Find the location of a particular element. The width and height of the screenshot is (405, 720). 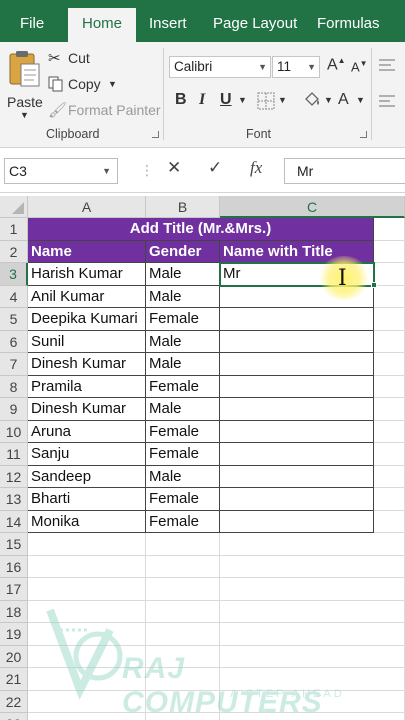

tab-insert: Insert is located at coordinates (168, 25).